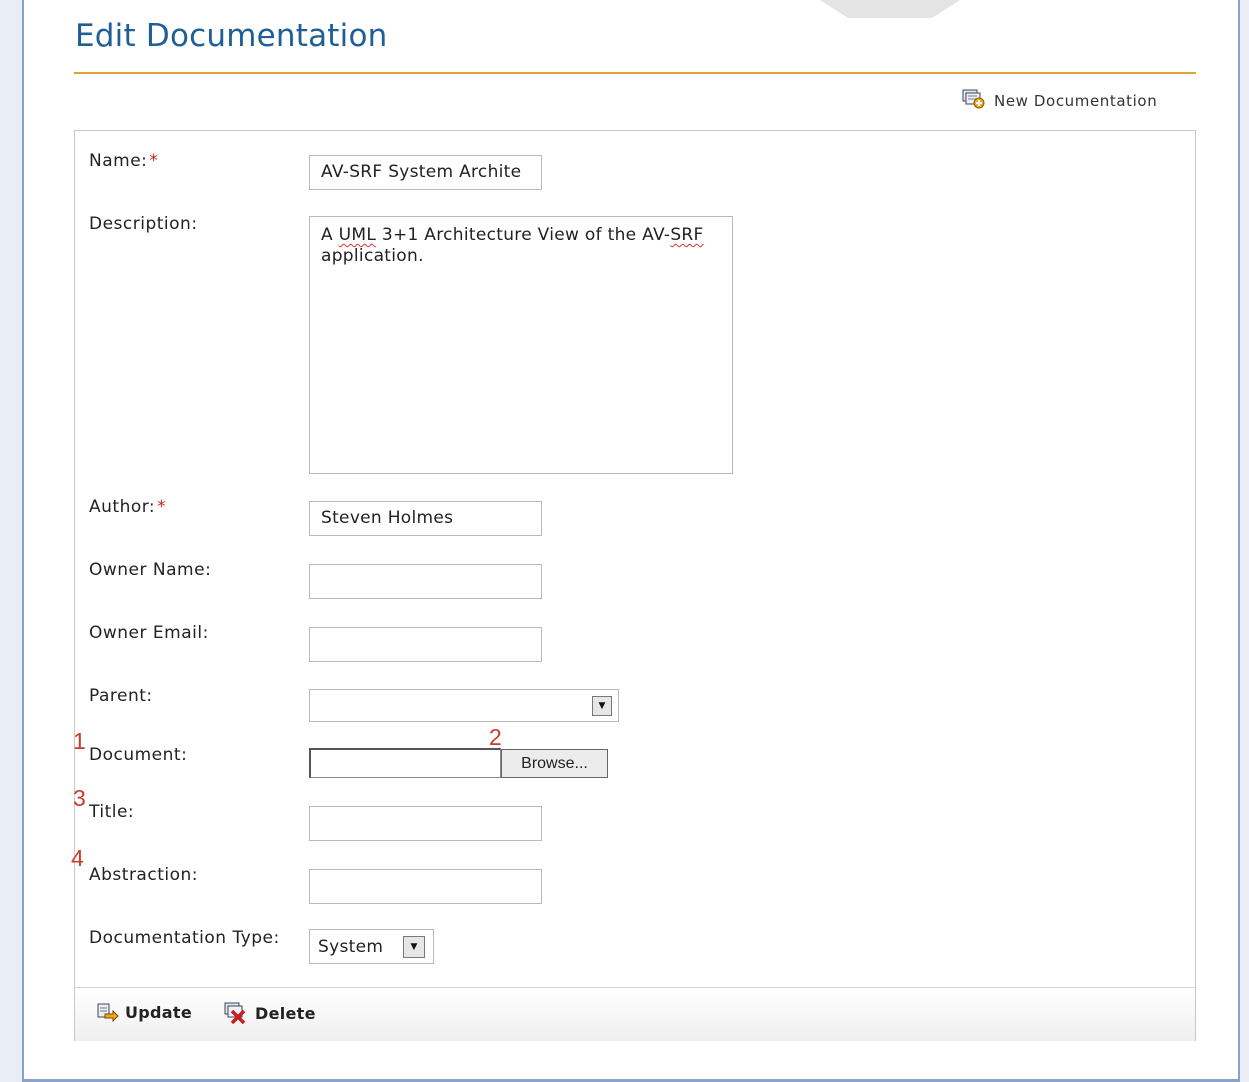 The image size is (1249, 1082). What do you see at coordinates (635, 73) in the screenshot?
I see `title-divider` at bounding box center [635, 73].